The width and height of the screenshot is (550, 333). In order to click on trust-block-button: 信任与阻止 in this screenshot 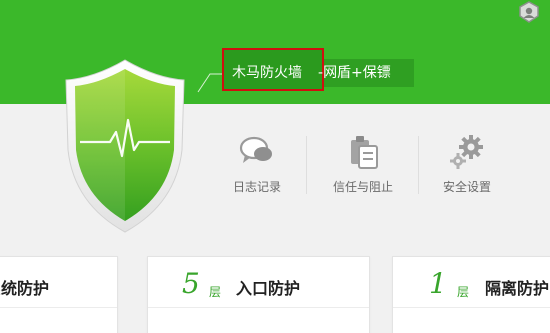, I will do `click(363, 165)`.